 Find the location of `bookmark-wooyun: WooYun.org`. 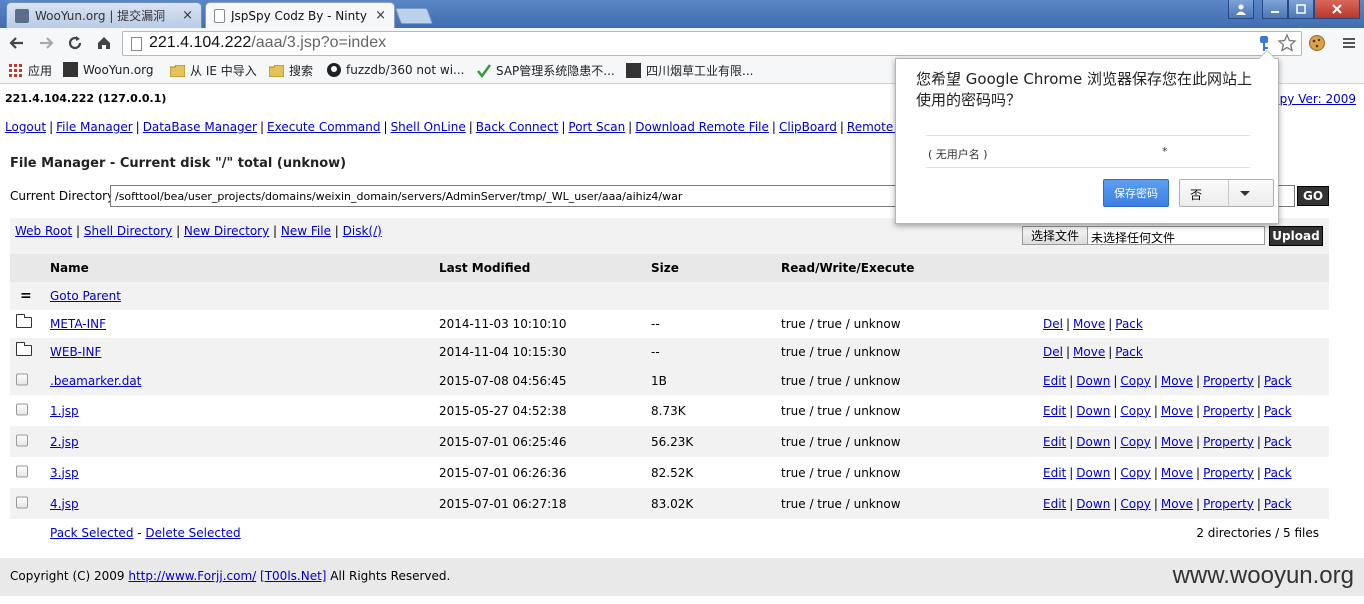

bookmark-wooyun: WooYun.org is located at coordinates (108, 69).